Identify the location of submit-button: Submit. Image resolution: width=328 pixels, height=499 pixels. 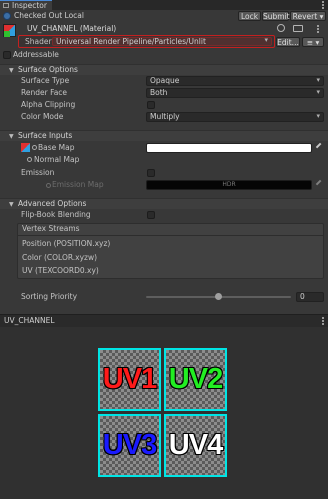
(276, 16).